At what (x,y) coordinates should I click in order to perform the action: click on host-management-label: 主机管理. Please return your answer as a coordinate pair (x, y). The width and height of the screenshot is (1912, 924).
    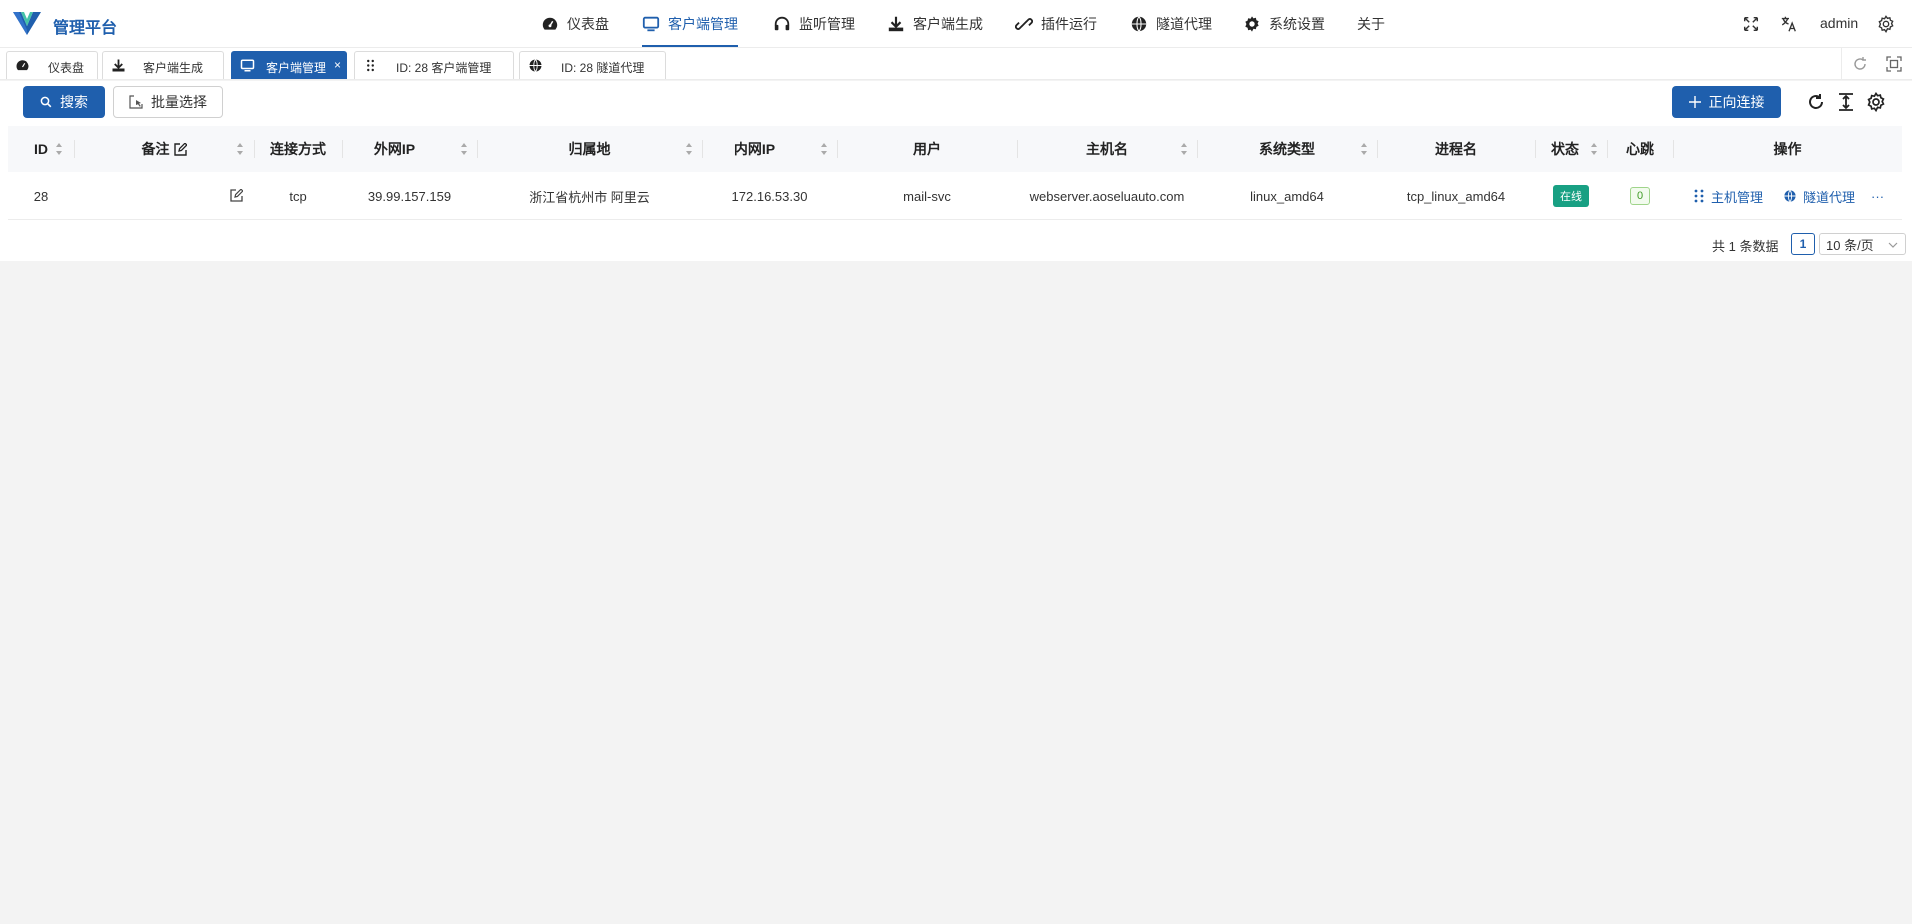
    Looking at the image, I should click on (1737, 197).